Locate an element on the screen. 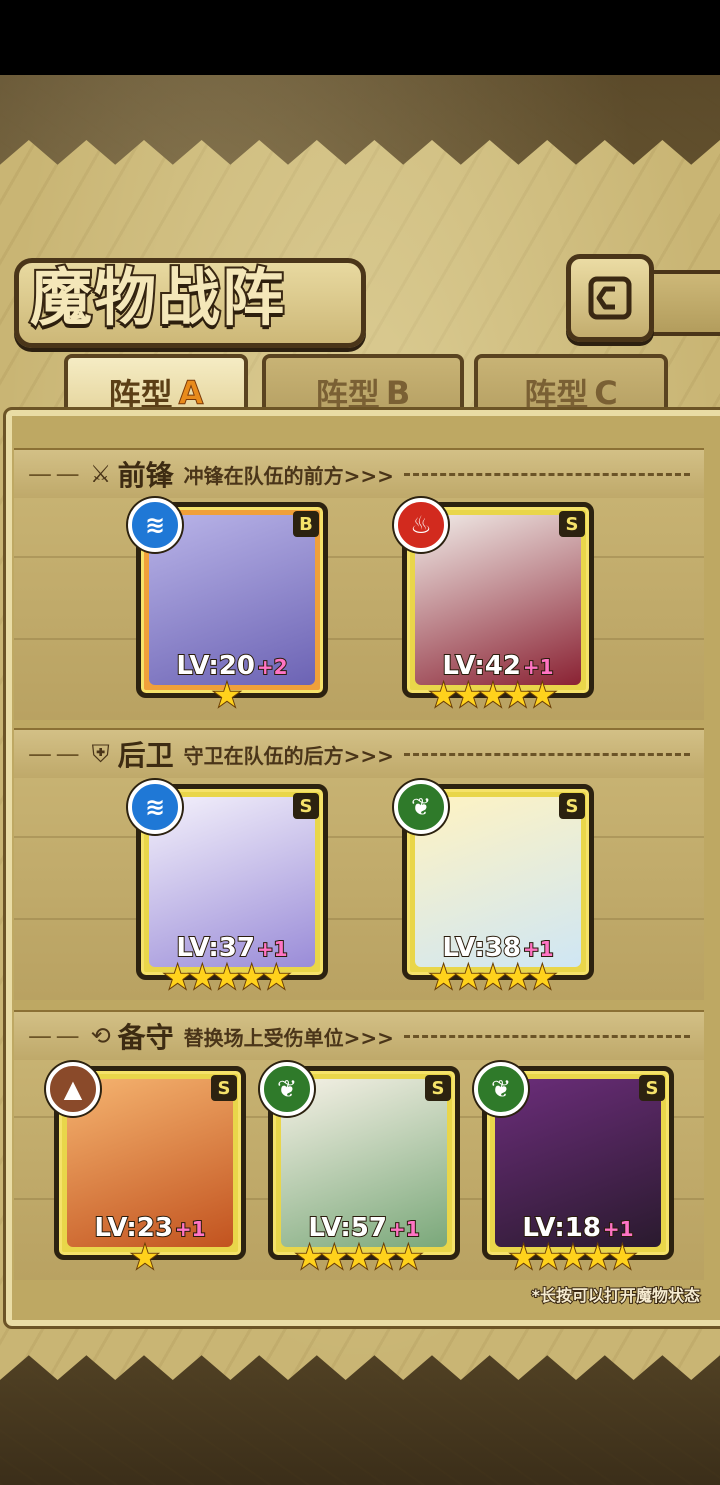 Image resolution: width=720 pixels, height=1485 pixels. section-title: 备守 is located at coordinates (145, 1037).